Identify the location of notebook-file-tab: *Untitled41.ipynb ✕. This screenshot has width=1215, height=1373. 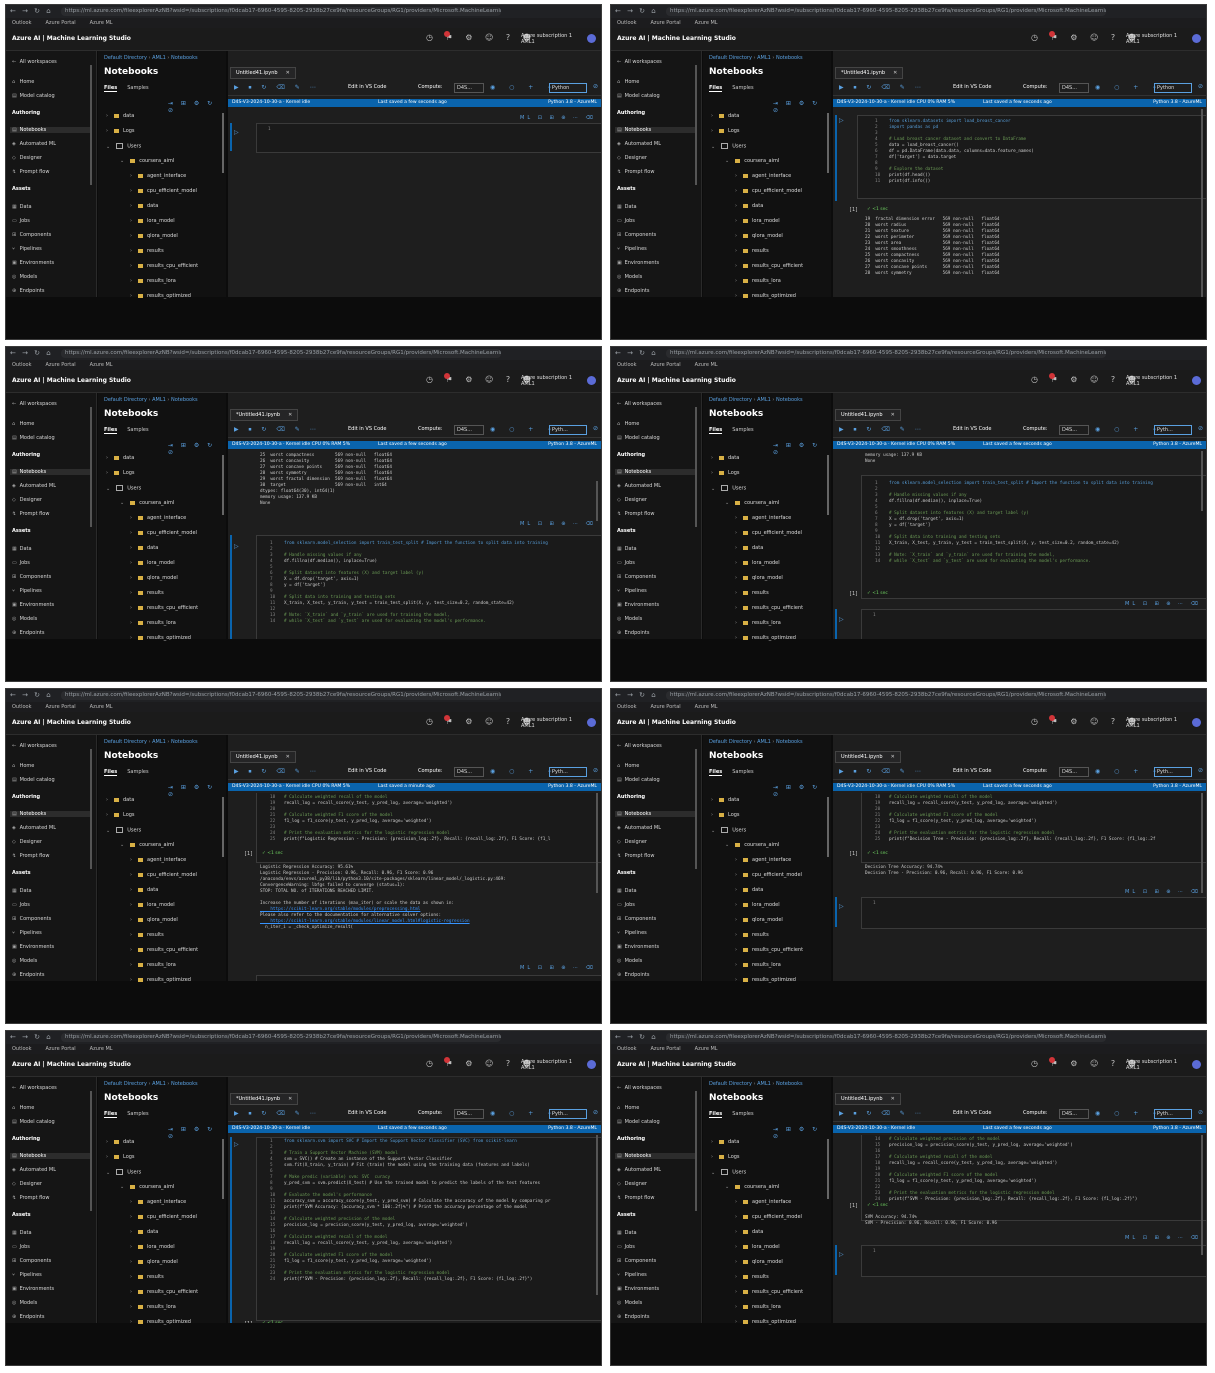
(869, 73).